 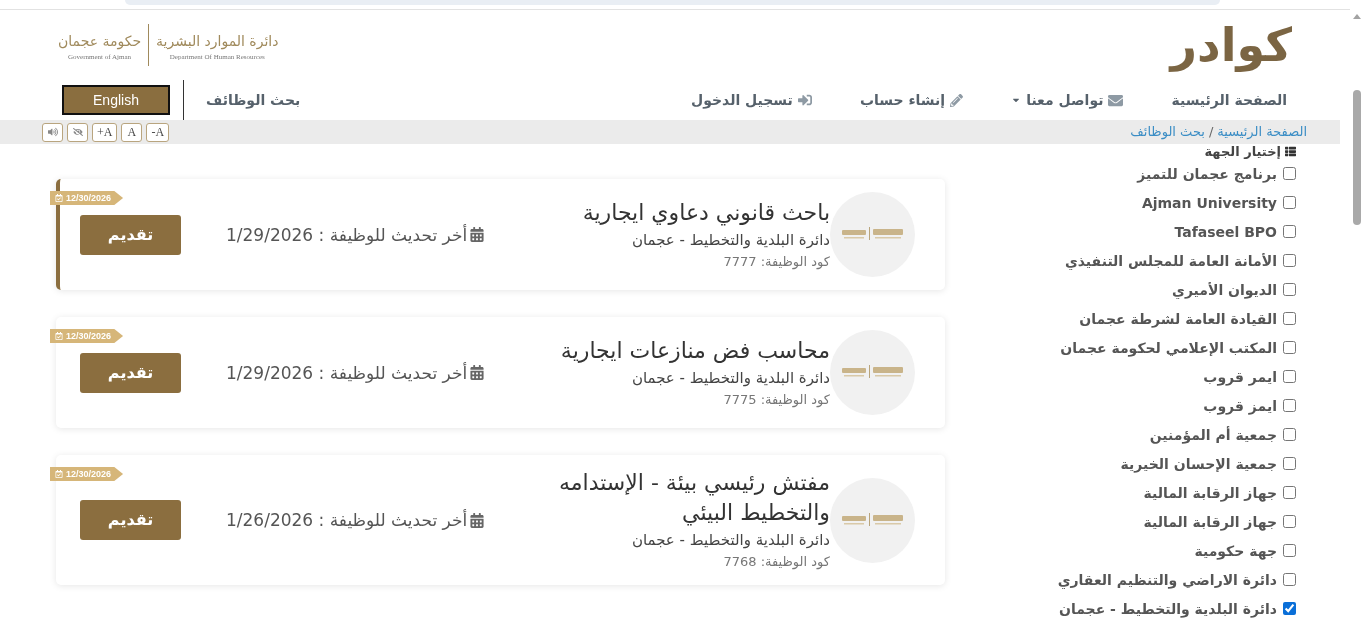 What do you see at coordinates (1240, 405) in the screenshot?
I see `filter-option-label: ايمز قروب` at bounding box center [1240, 405].